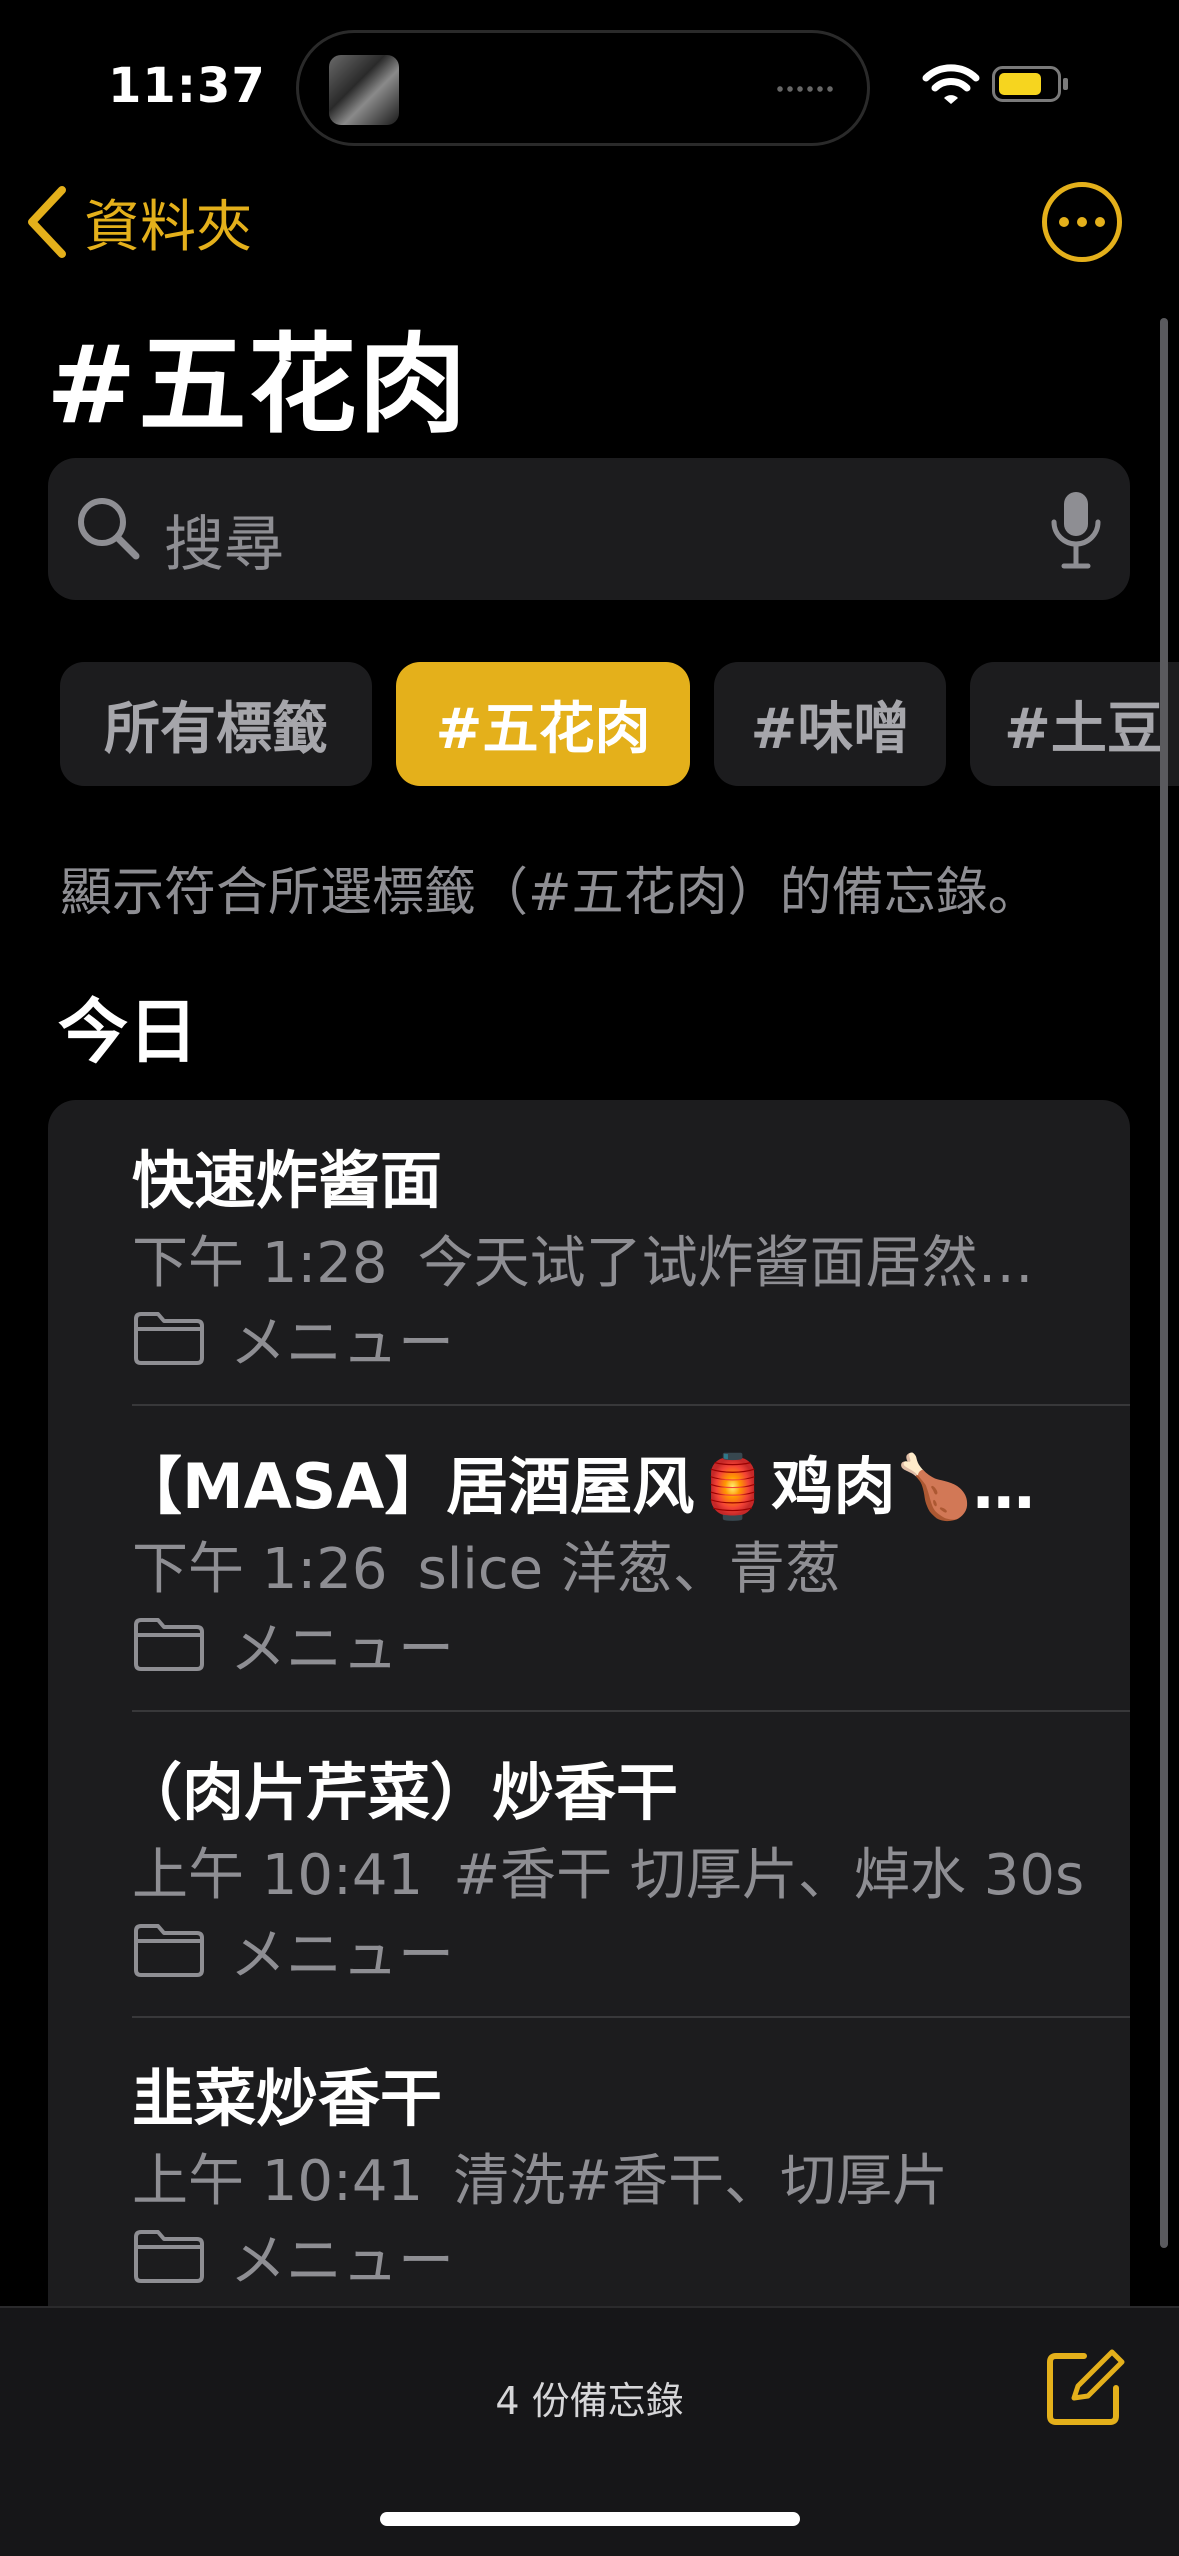 Image resolution: width=1179 pixels, height=2556 pixels. I want to click on tag-chip: #土豆, so click(1074, 724).